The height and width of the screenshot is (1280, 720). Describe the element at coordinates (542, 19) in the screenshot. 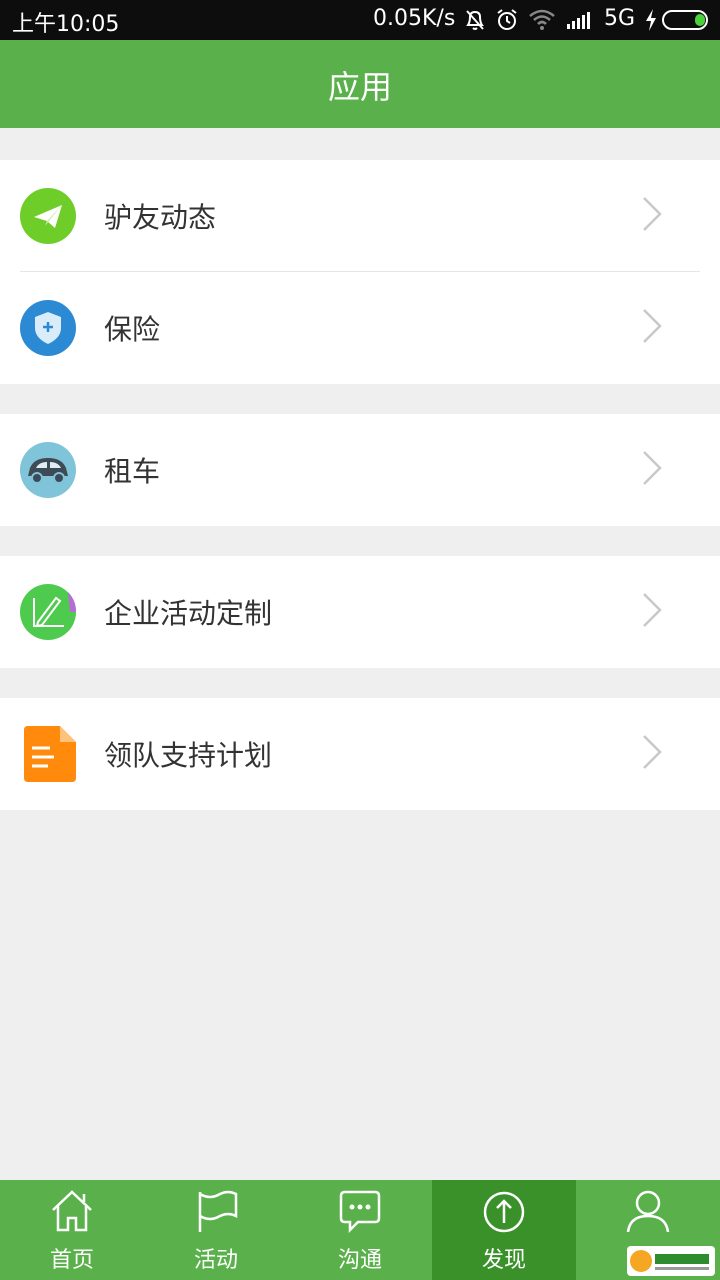

I see `wifi-icon` at that location.